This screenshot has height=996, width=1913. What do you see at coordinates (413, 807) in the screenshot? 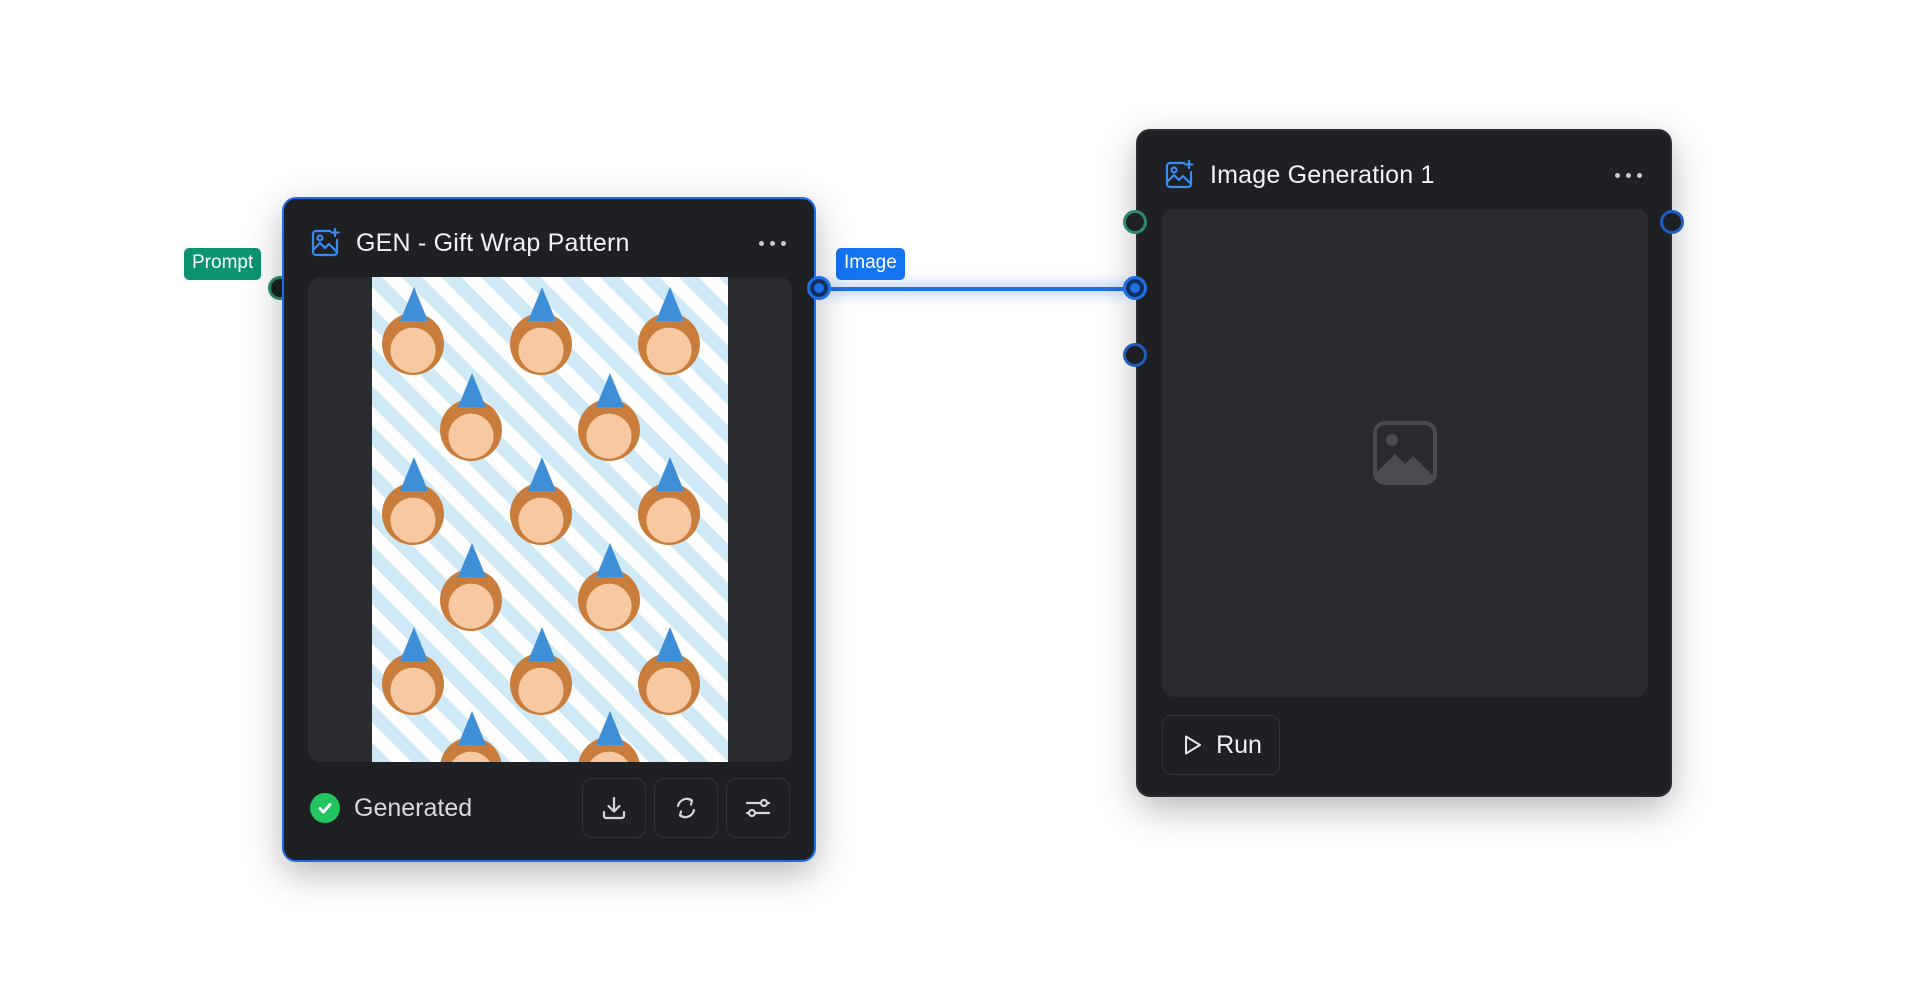
I see `status-label: Generated` at bounding box center [413, 807].